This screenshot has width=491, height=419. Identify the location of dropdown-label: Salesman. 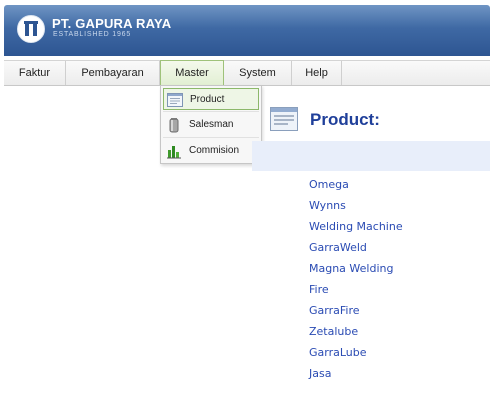
(211, 124).